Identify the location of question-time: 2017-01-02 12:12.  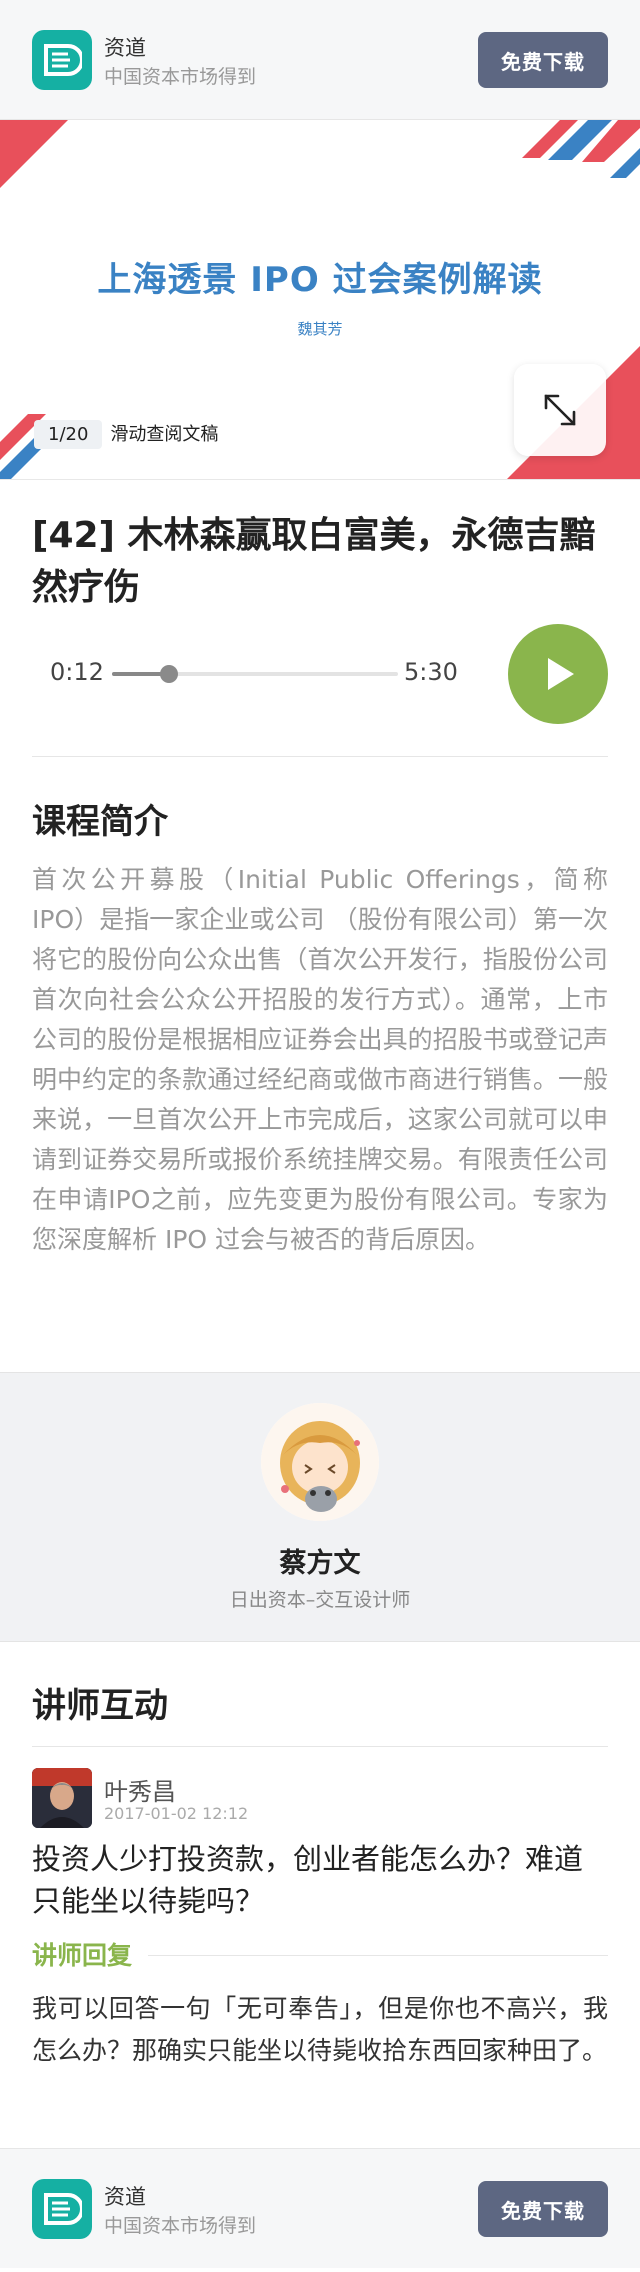
(176, 1813).